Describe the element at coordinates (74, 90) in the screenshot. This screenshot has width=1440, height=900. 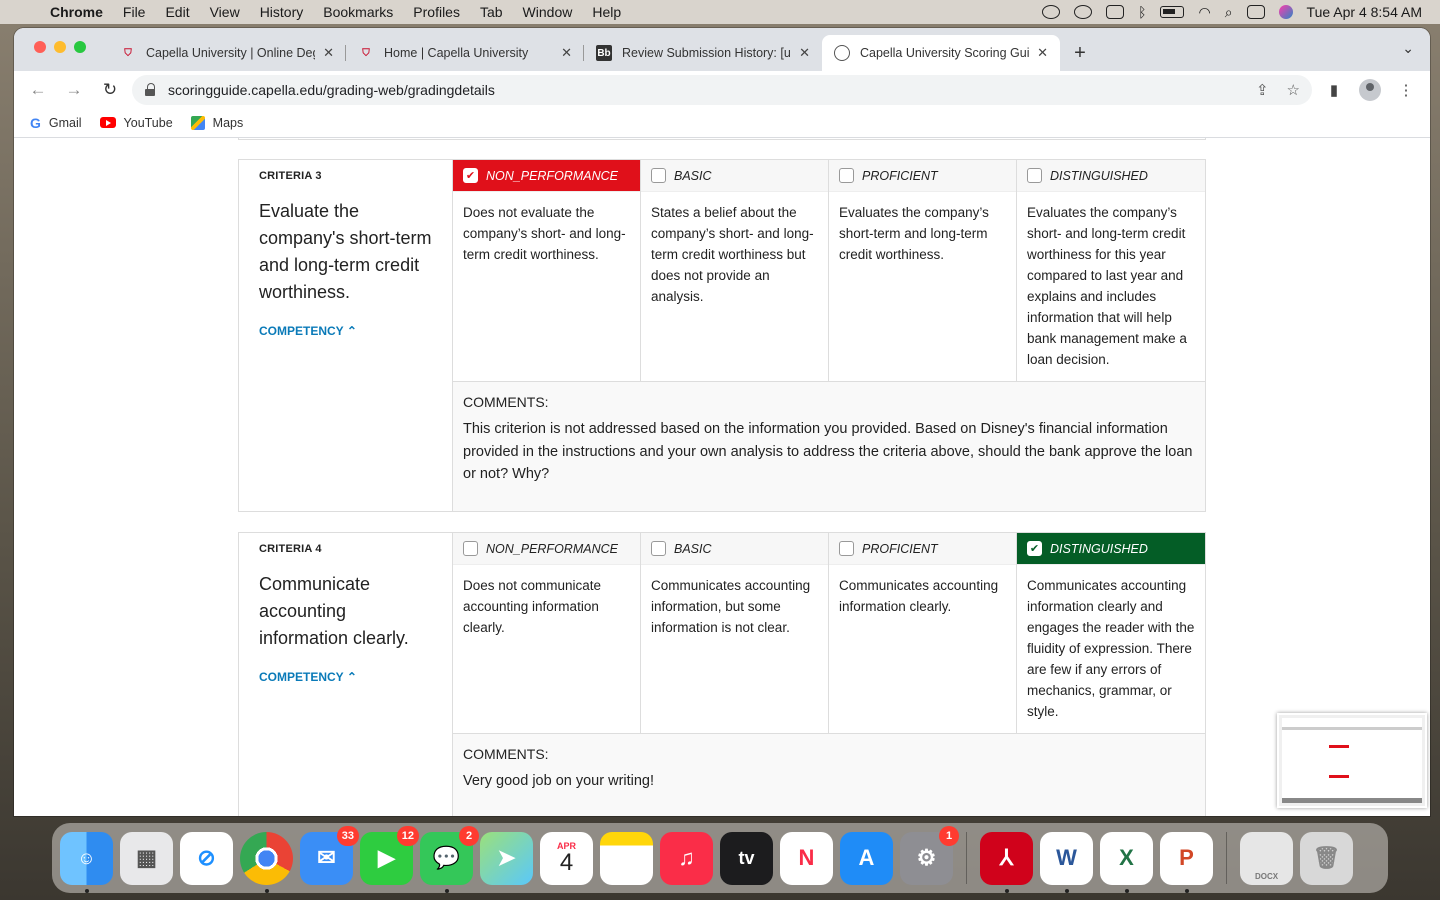
I see `forward-arrow-icon: →` at that location.